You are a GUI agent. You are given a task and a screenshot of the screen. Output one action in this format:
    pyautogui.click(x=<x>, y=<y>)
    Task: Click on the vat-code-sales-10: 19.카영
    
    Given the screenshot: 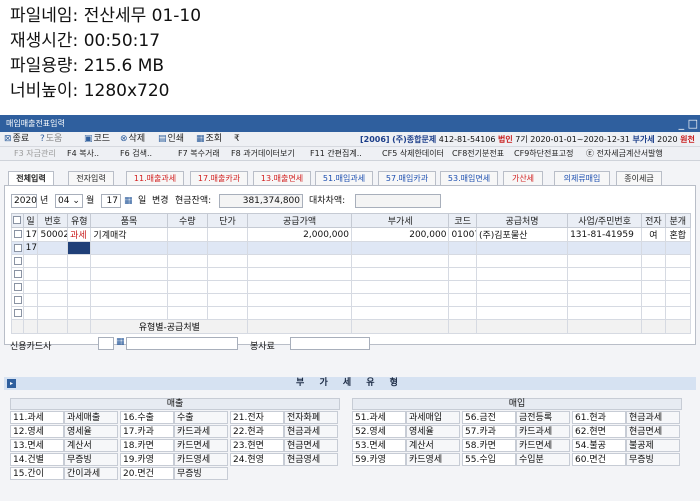 What is the action you would take?
    pyautogui.click(x=147, y=459)
    